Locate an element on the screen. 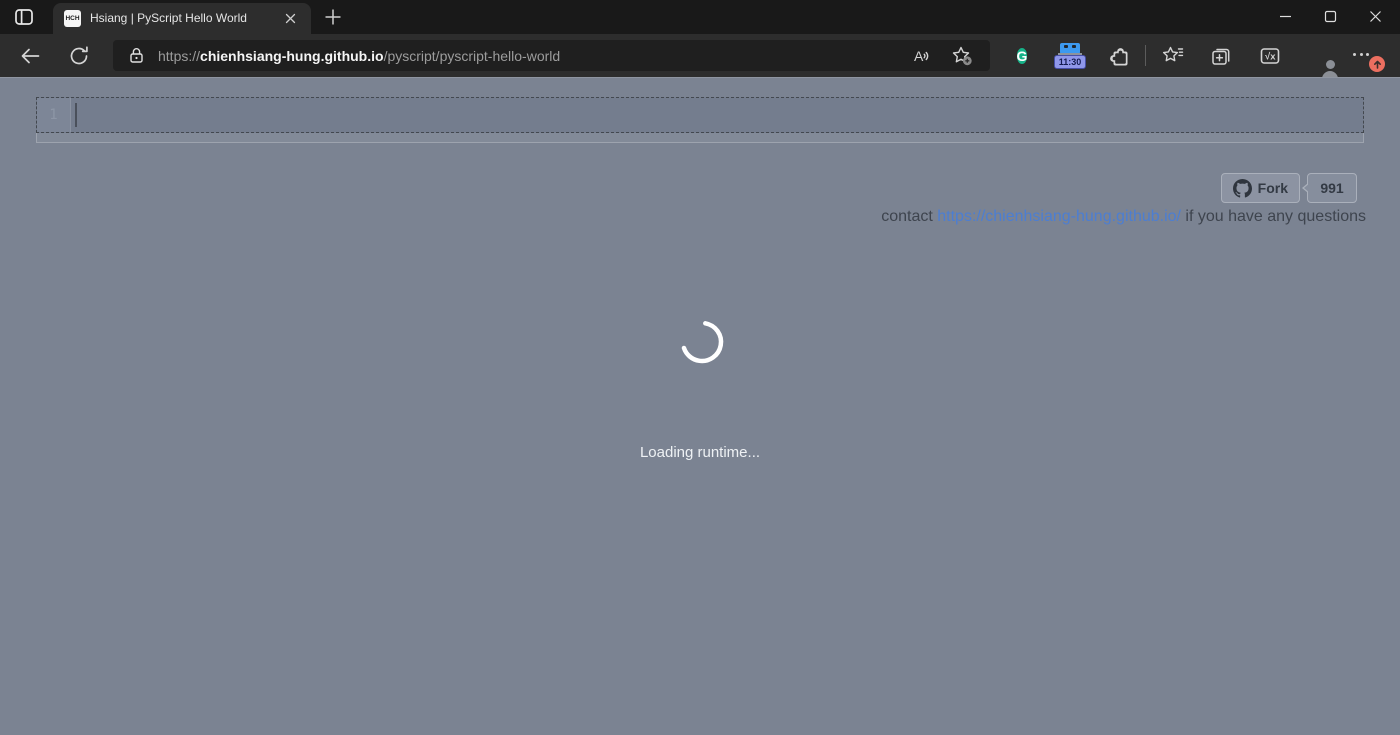 The width and height of the screenshot is (1400, 735). grammarly-icon: G is located at coordinates (1022, 56).